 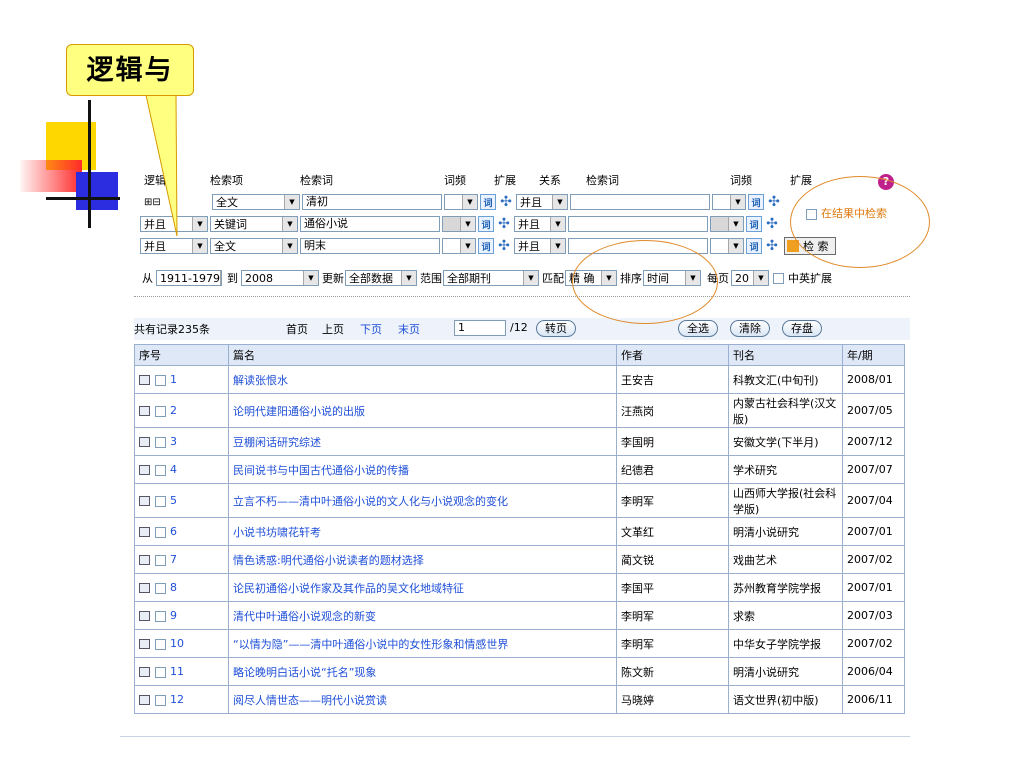 I want to click on table-row: 7 情色诱惑:明代通俗小说读者的题材选择 蔺文锐 戏曲艺术 2007/02, so click(x=519, y=559).